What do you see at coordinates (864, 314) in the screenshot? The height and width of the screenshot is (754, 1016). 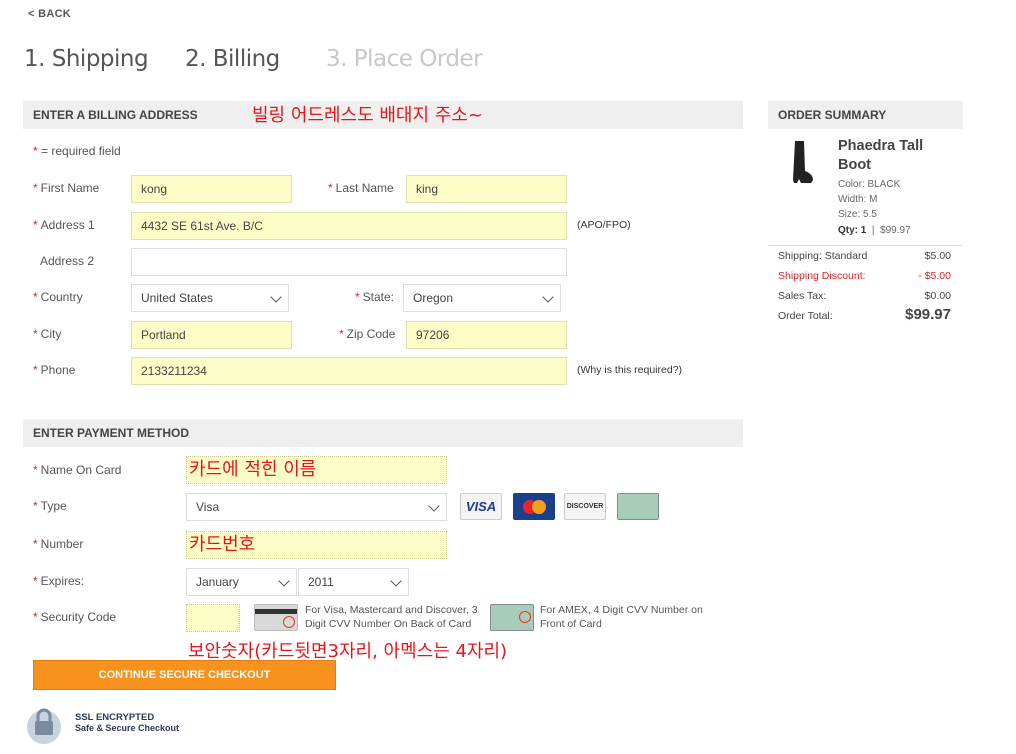 I see `summary-total-row: Order Total: $99.97` at bounding box center [864, 314].